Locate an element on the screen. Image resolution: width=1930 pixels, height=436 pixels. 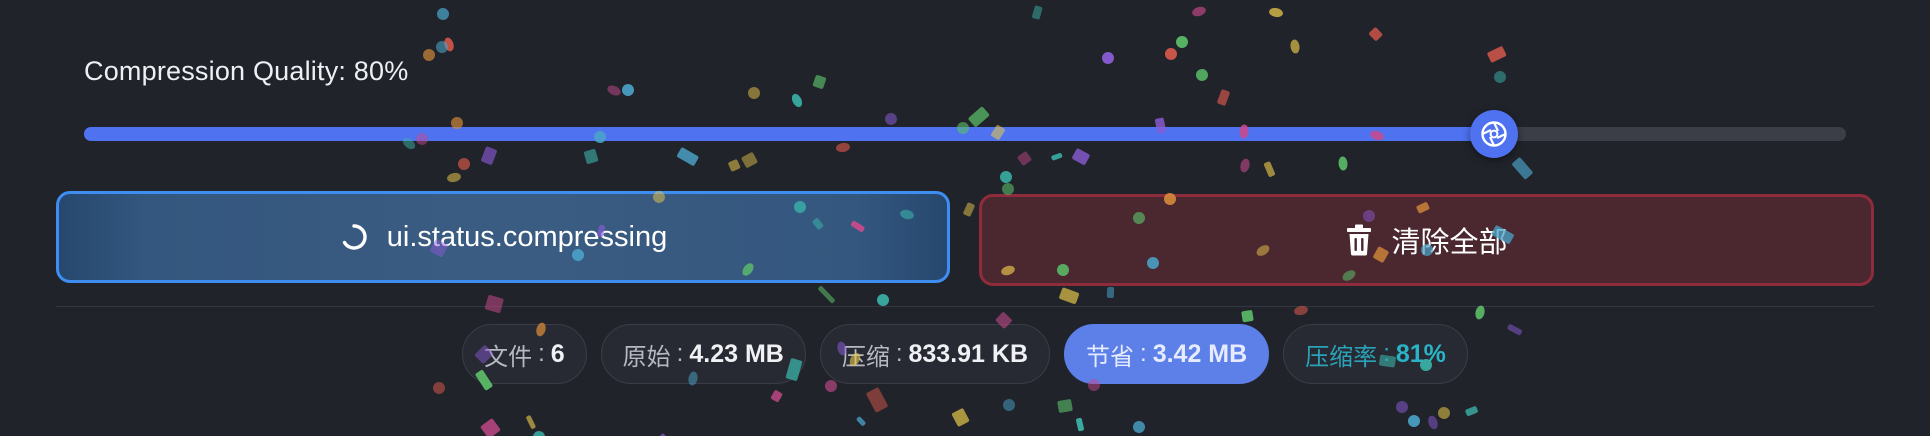
slider-thumb is located at coordinates (1493, 134).